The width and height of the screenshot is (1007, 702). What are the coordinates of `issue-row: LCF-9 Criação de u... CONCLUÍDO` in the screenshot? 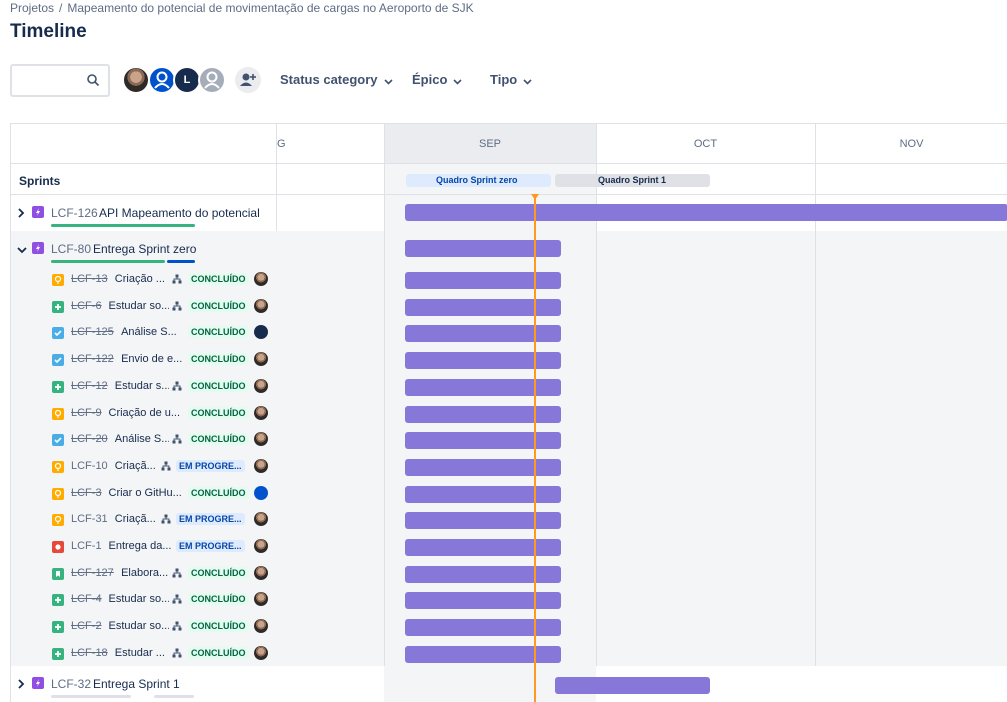 It's located at (144, 414).